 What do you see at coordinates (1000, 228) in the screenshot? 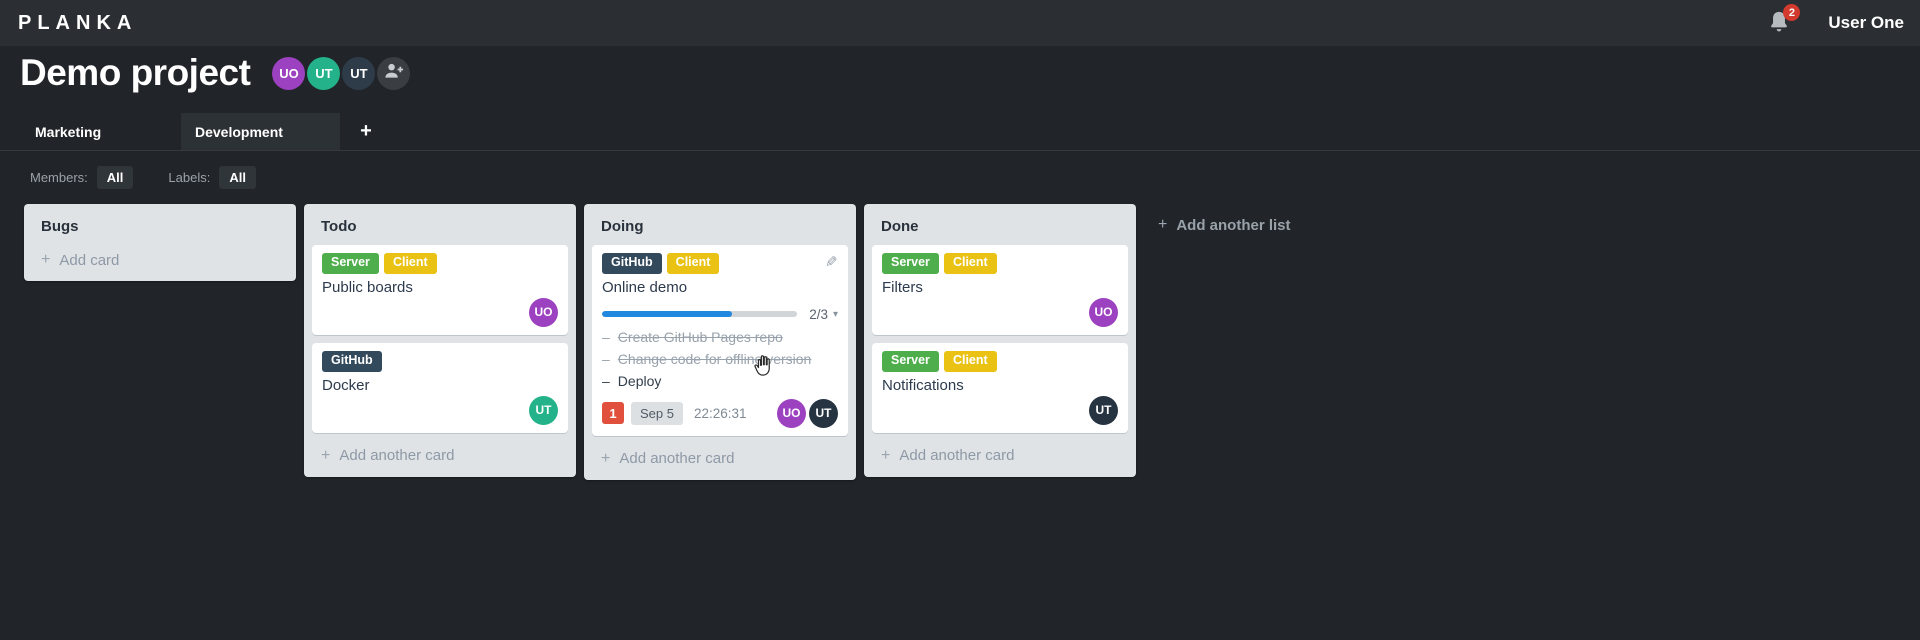
I see `list-name: Done` at bounding box center [1000, 228].